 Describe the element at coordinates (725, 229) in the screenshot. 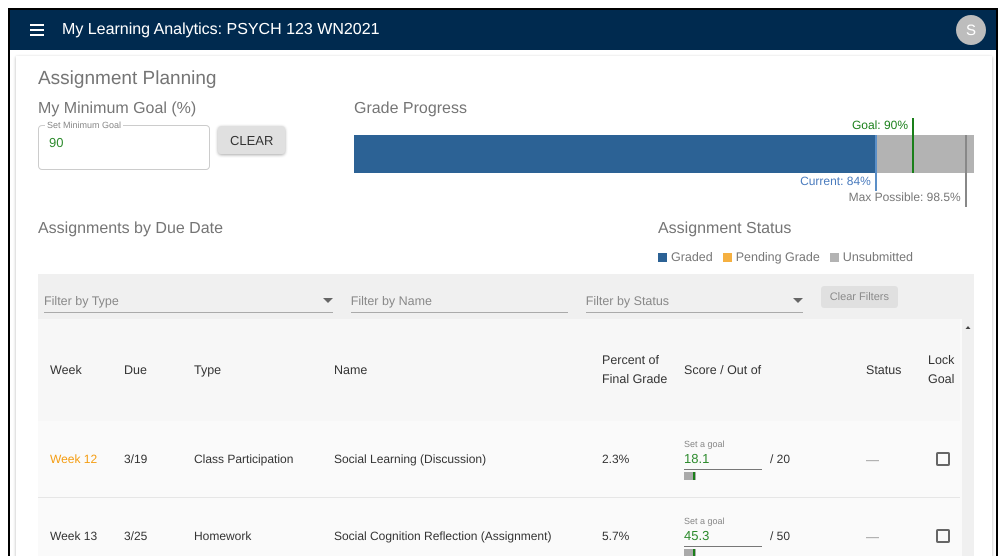

I see `status-legend-heading: Assignment Status` at that location.